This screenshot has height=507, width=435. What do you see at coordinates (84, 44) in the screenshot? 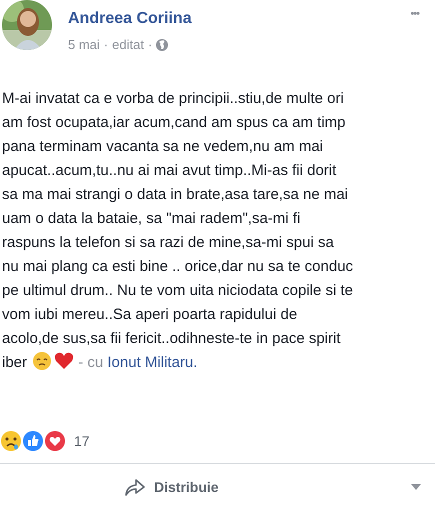
I see `post-date: 5 mai` at bounding box center [84, 44].